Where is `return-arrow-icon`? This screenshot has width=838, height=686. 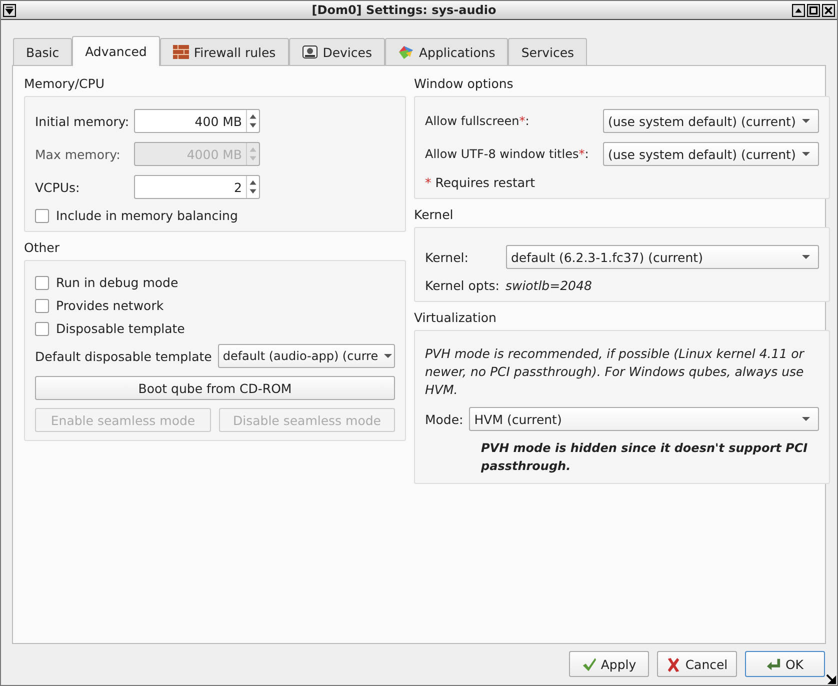 return-arrow-icon is located at coordinates (774, 664).